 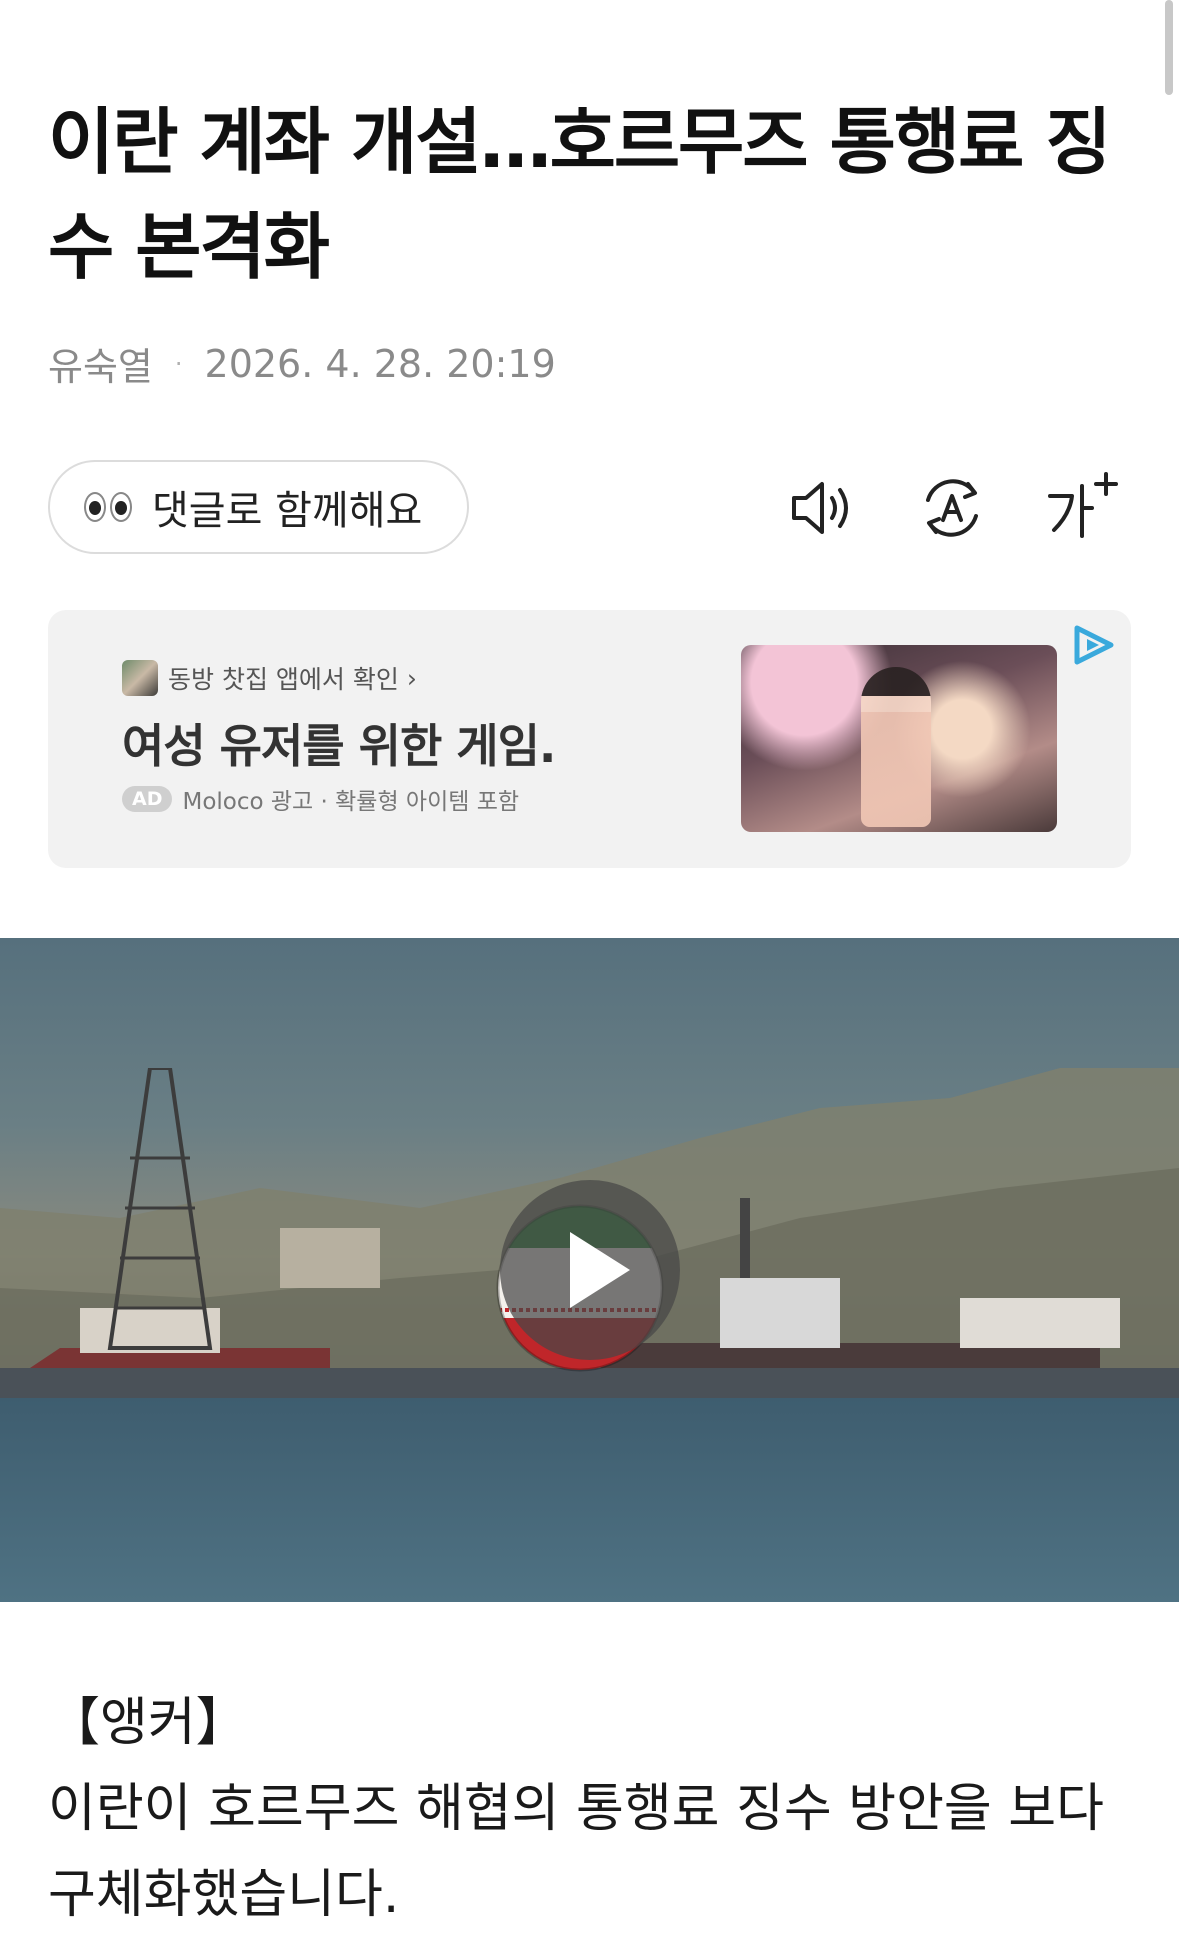 I want to click on ad-choices-icon, so click(x=1094, y=645).